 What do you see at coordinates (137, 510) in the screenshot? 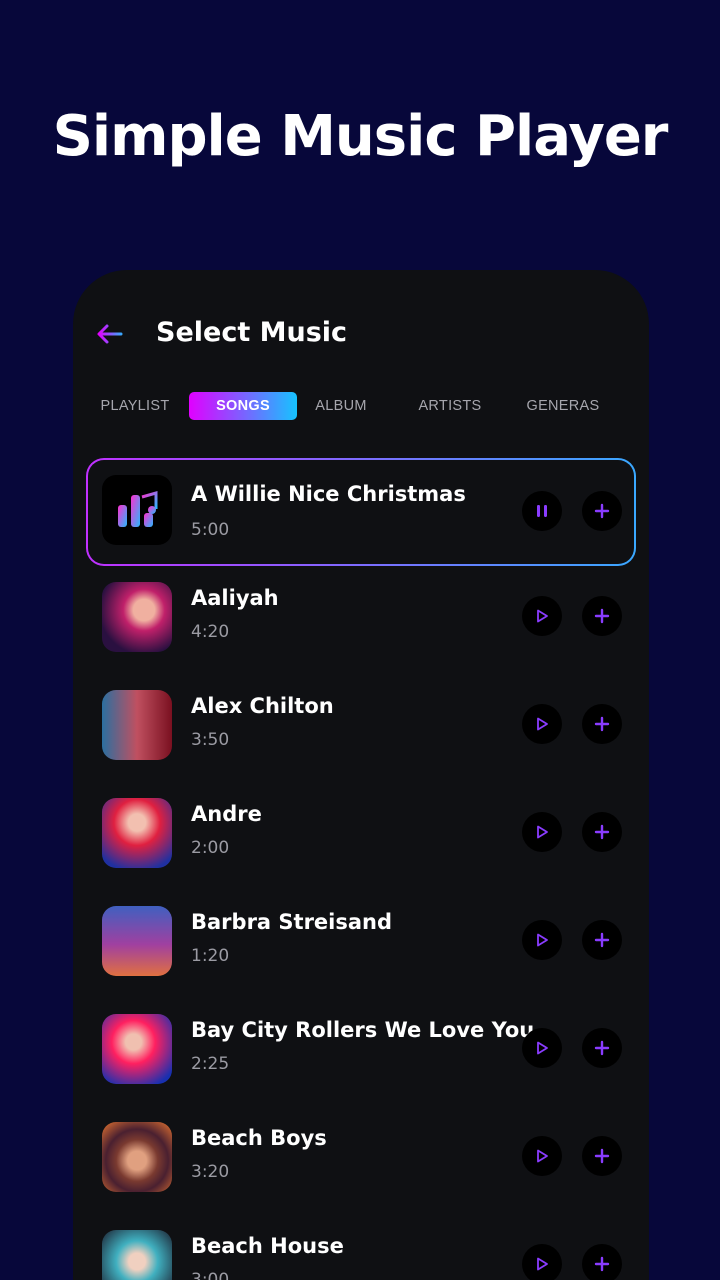
I see `app-logo-icon` at bounding box center [137, 510].